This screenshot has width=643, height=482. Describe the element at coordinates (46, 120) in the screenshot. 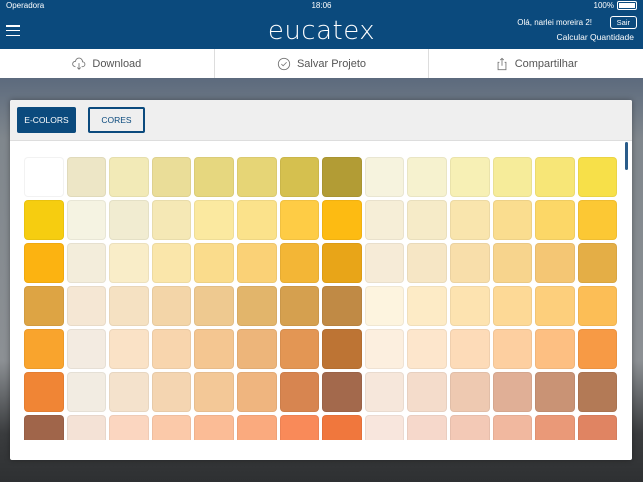

I see `tab-e-colors: E-COLORS` at that location.